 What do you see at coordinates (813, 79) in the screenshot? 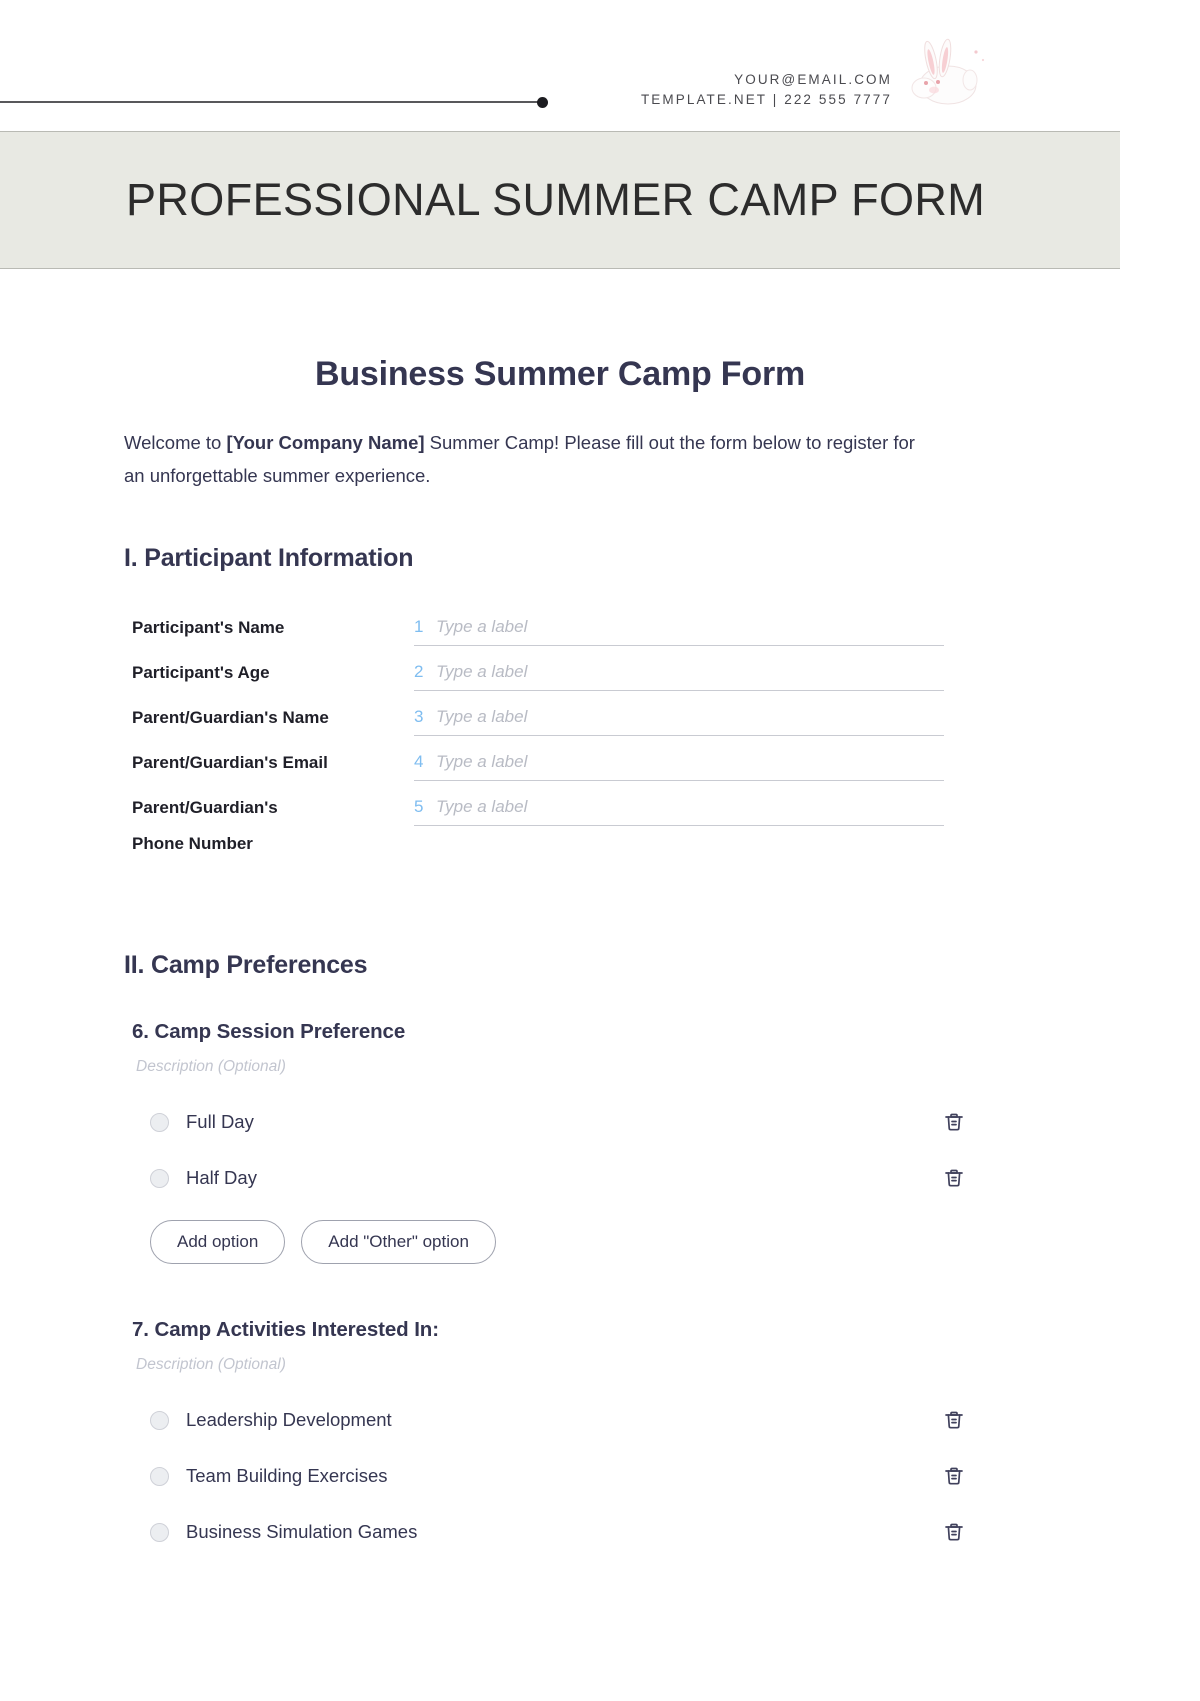
I see `contact-email: YOUR@EMAIL.COM` at bounding box center [813, 79].